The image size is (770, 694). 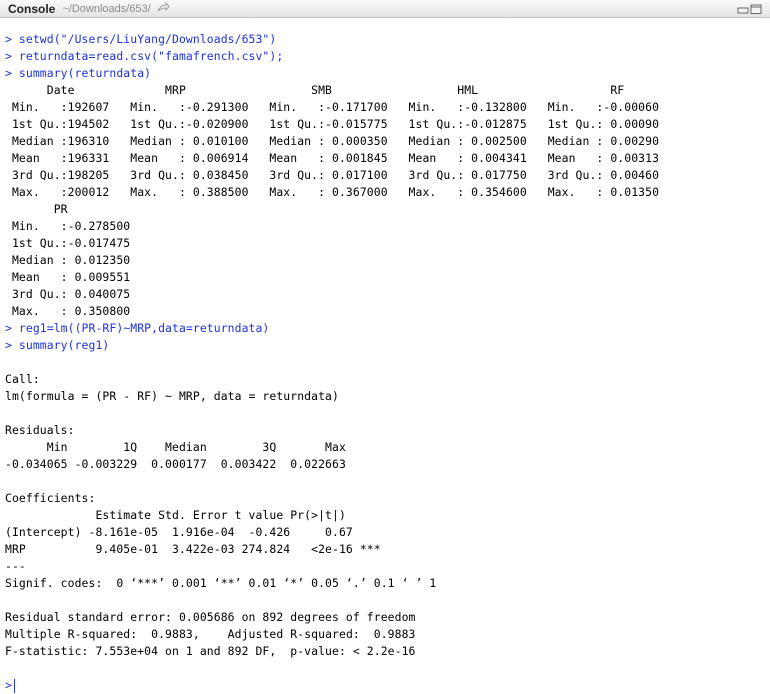 I want to click on console-command-line: > setwd("/Users/LiuYang/Downloads/653"), so click(x=141, y=39).